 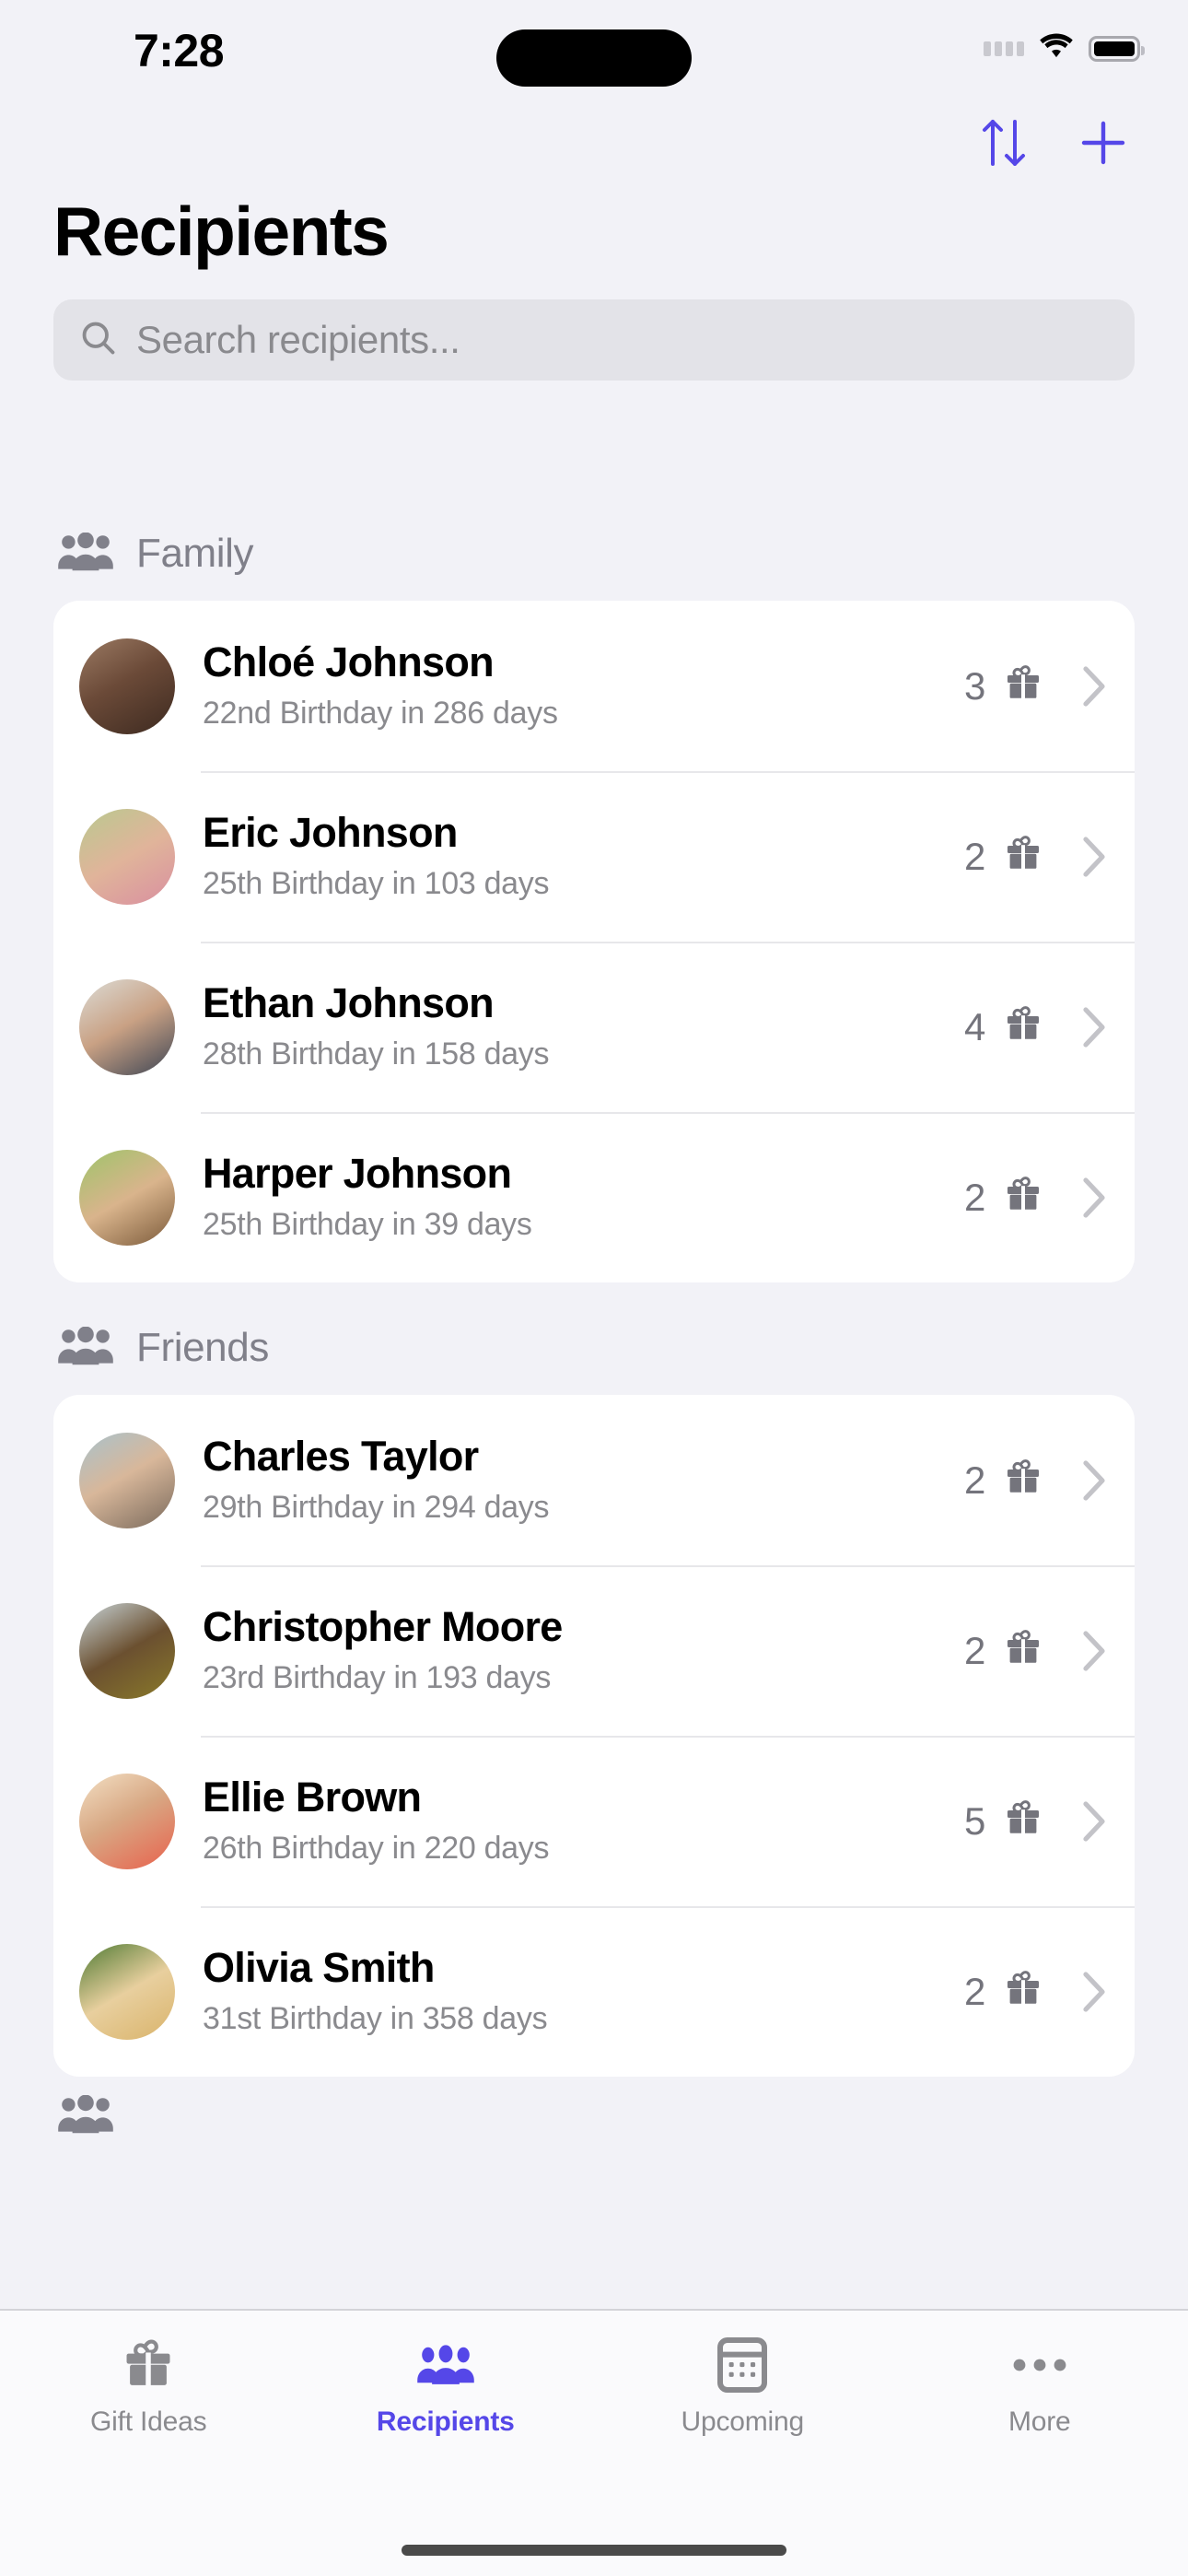 What do you see at coordinates (568, 1026) in the screenshot?
I see `row-texts: Ethan Johnson 28th Birthday in 158 days` at bounding box center [568, 1026].